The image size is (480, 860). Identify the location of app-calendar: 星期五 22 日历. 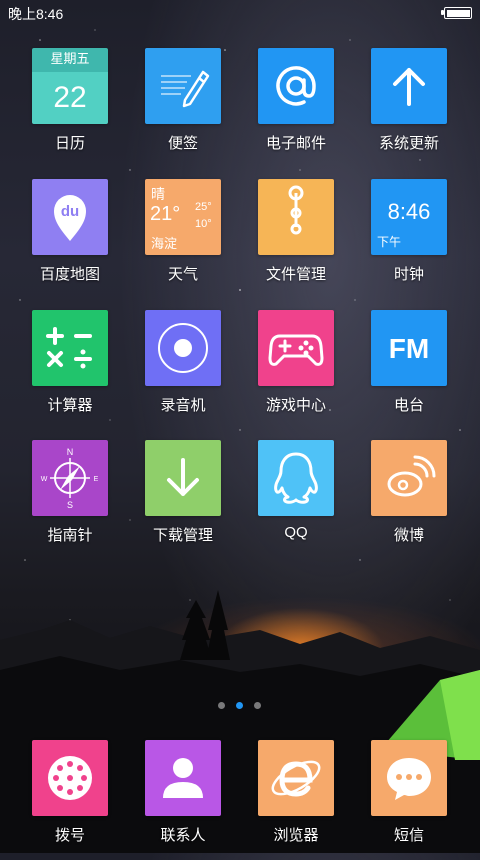
(70, 108).